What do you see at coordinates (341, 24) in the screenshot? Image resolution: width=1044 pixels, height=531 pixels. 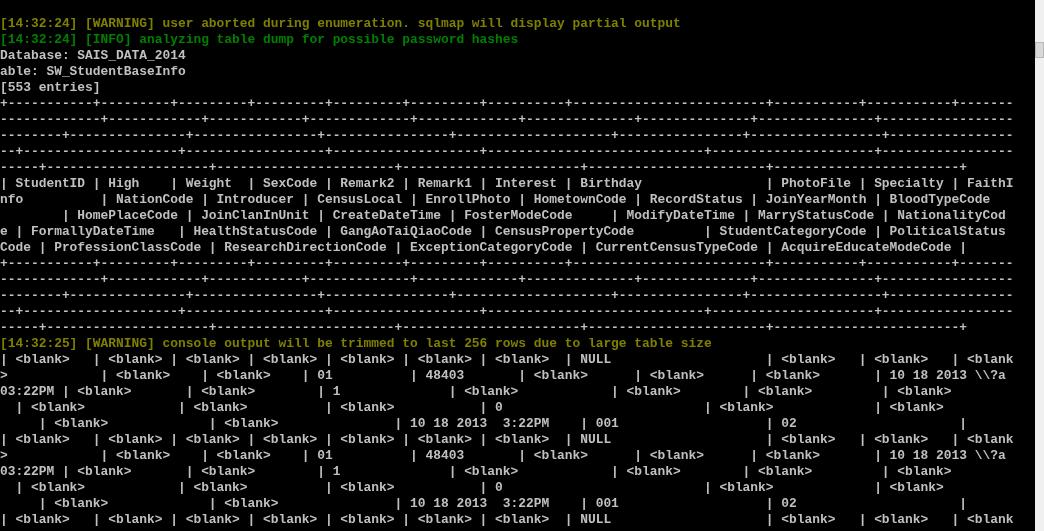 I see `console-line: [14:32:24] [WARNING] user aborted during enumeration. sqlmap will display partial output` at bounding box center [341, 24].